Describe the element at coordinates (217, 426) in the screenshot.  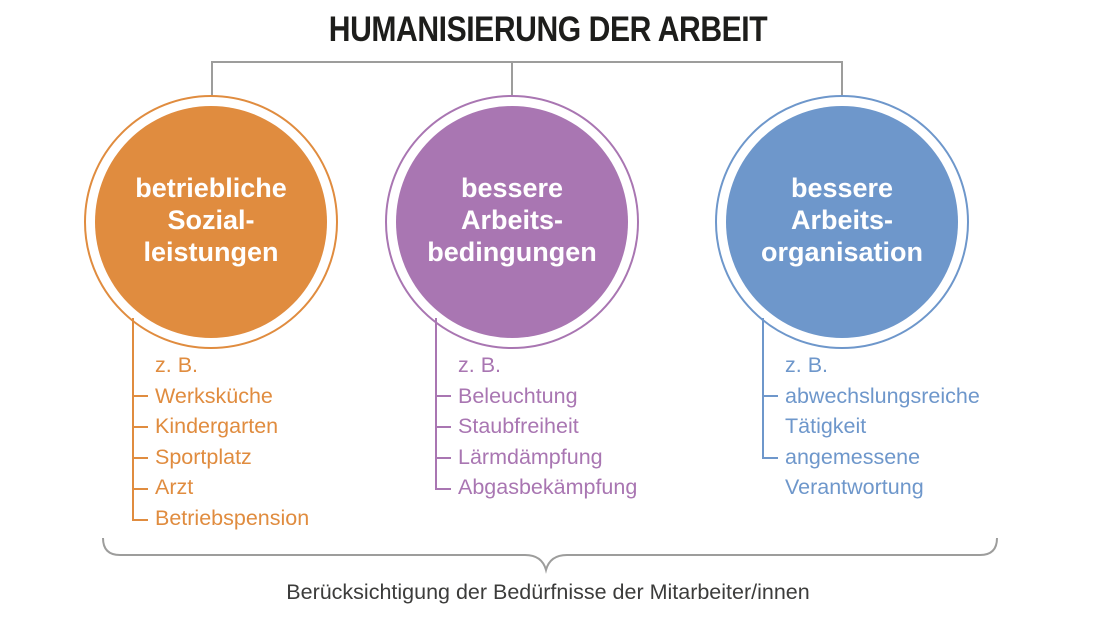
I see `list-item: Kindergarten` at that location.